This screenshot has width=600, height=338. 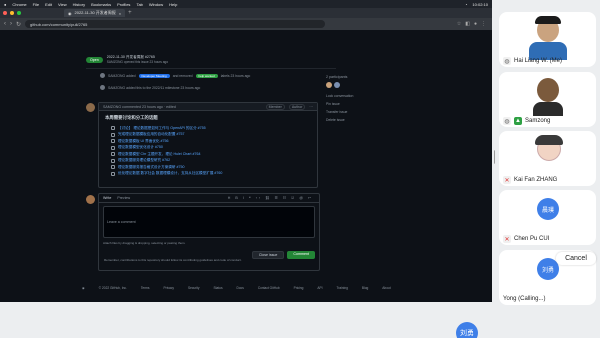 What do you see at coordinates (139, 106) in the screenshot?
I see `comment-meta: SAMZONG commented 23 hours ago · edited` at bounding box center [139, 106].